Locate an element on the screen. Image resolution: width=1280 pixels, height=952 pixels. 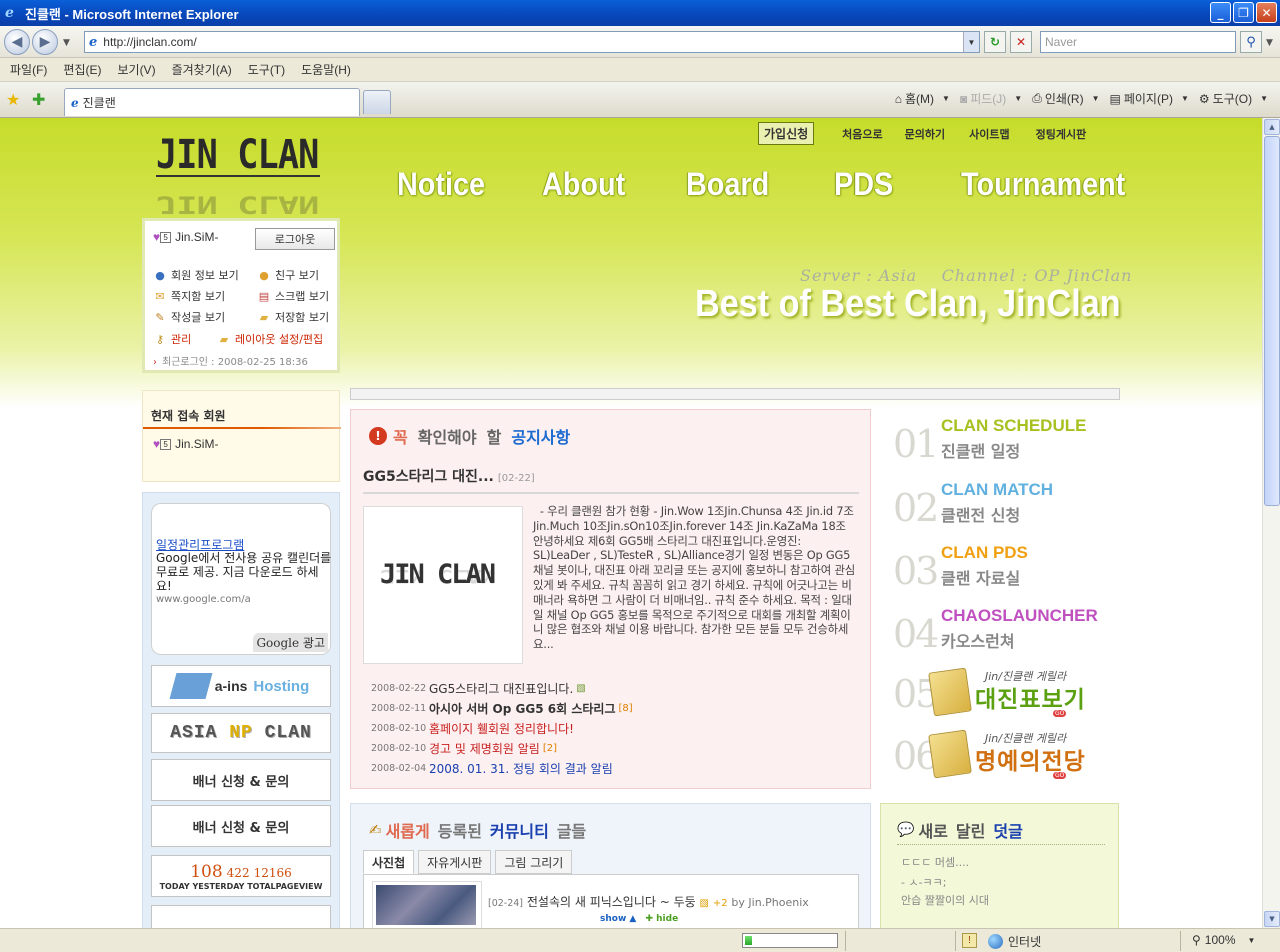
comment-item: - ㅅ-ㅋㅋ; is located at coordinates (924, 882).